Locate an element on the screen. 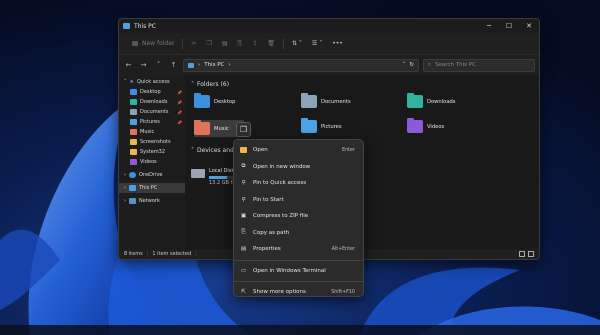 The image size is (600, 335). cut-button: ✂ is located at coordinates (193, 44).